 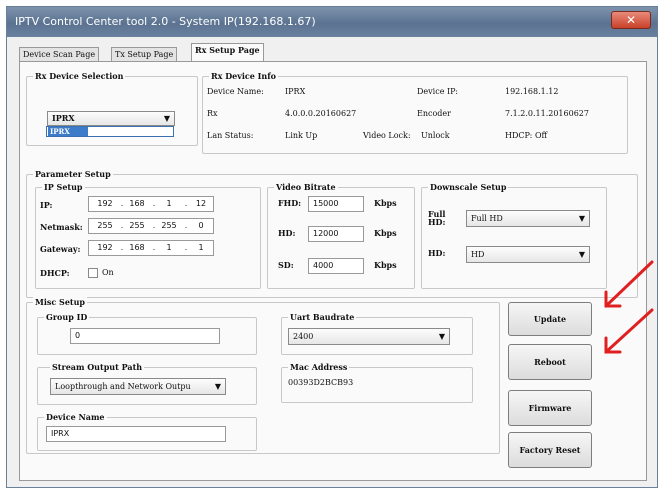 What do you see at coordinates (243, 76) in the screenshot?
I see `rx-device-info-title: Rx Device Info` at bounding box center [243, 76].